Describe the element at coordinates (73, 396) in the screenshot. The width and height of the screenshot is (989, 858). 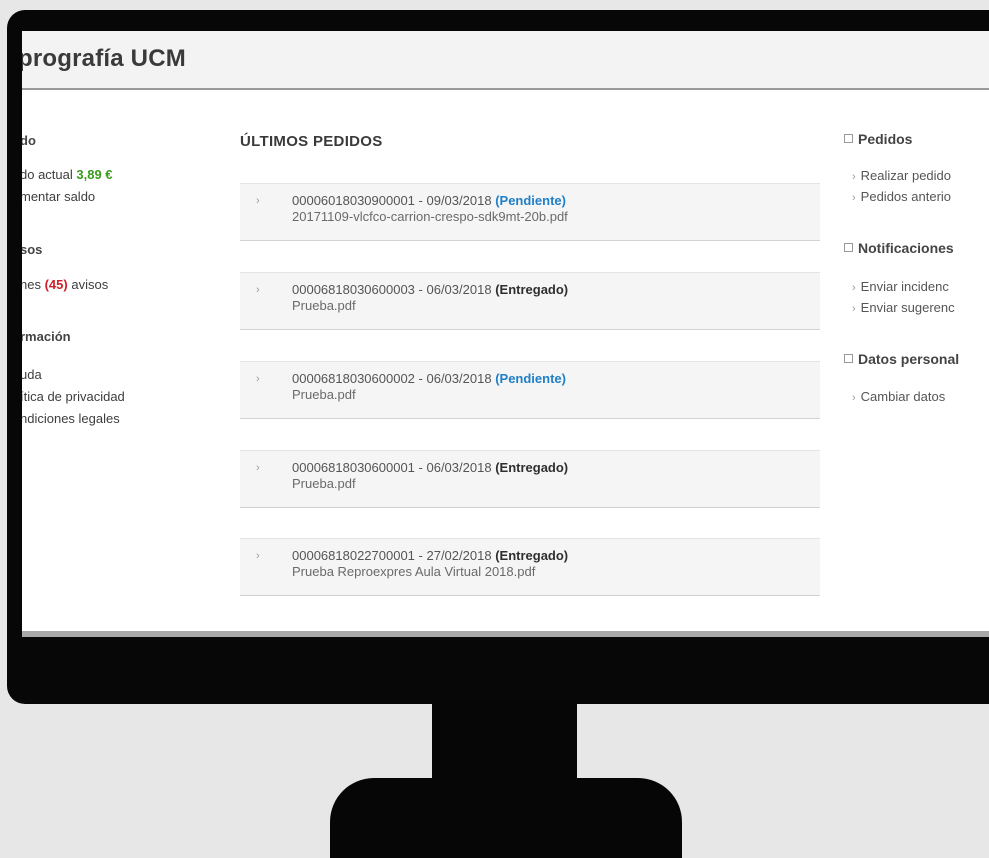
I see `privacidad-link: ítica de privacidad` at that location.